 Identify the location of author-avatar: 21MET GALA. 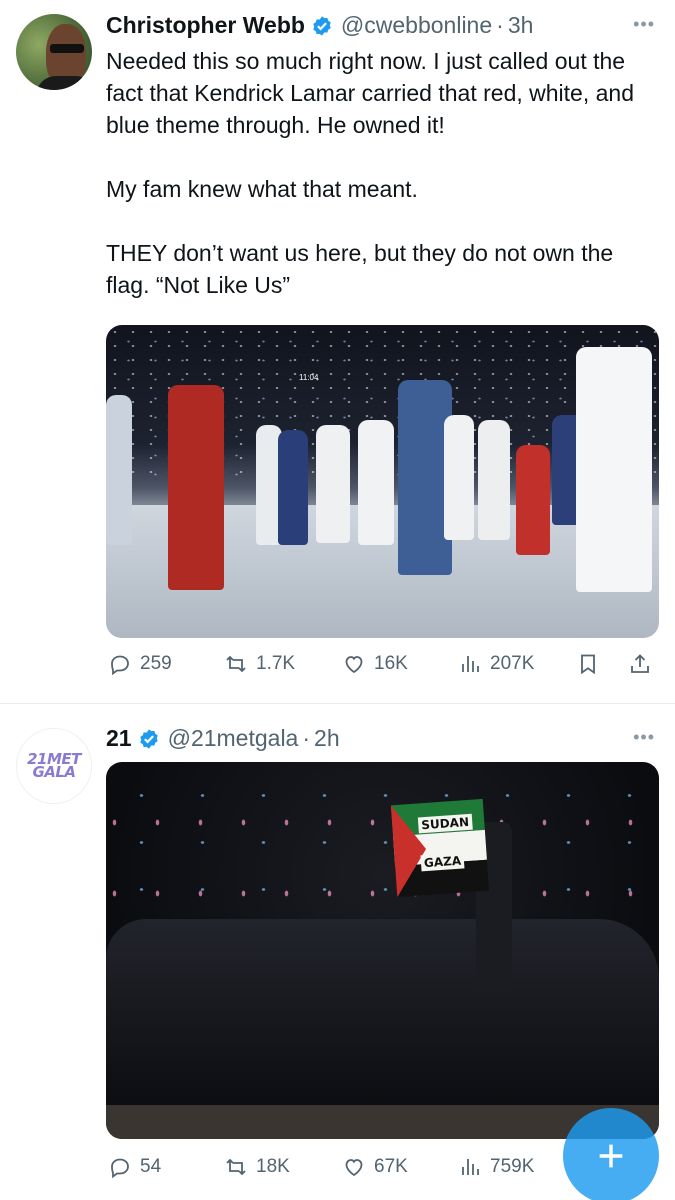
(54, 766).